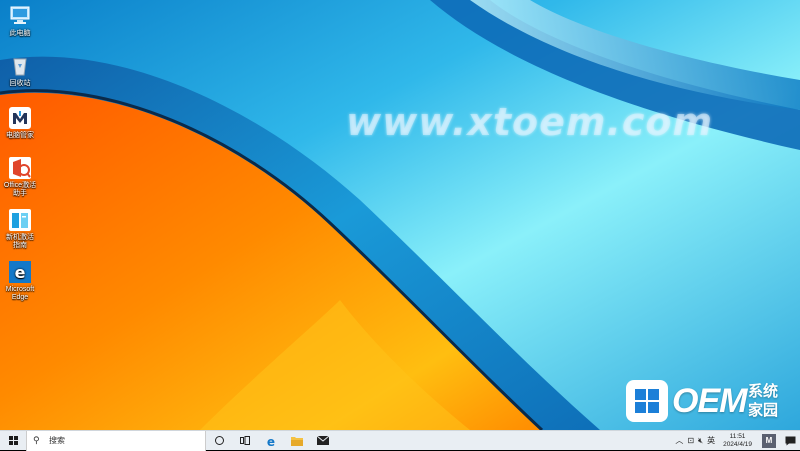 This screenshot has width=800, height=451. What do you see at coordinates (57, 440) in the screenshot?
I see `search-placeholder: 搜索` at bounding box center [57, 440].